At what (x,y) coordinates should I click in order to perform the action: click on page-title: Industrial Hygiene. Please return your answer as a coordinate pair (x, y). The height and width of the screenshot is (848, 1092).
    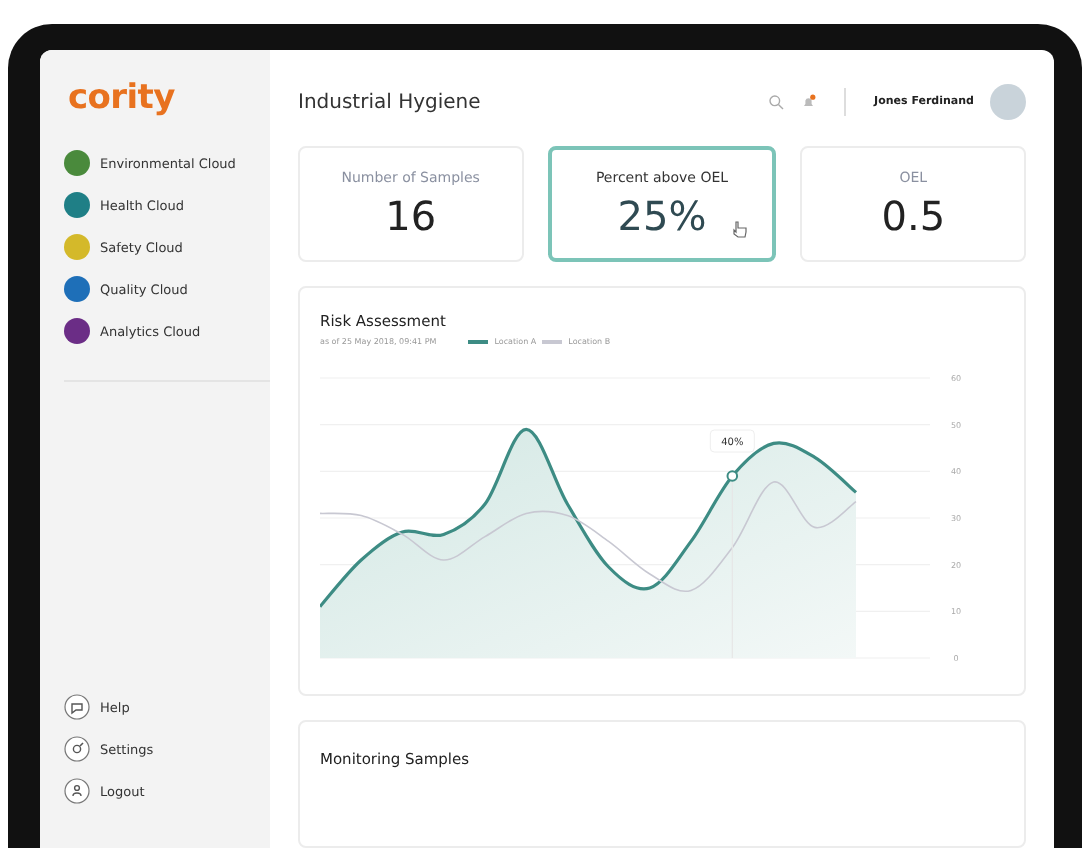
    Looking at the image, I should click on (389, 102).